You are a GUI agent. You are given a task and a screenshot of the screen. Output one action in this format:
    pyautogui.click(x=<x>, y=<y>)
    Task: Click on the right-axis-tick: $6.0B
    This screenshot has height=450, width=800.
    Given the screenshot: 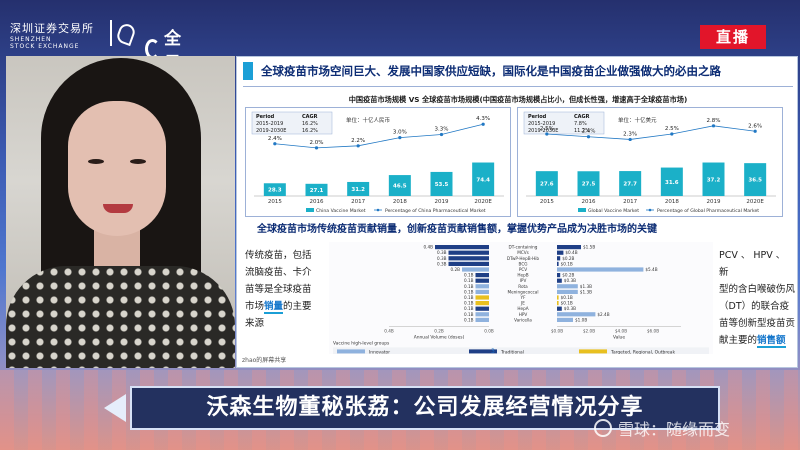 What is the action you would take?
    pyautogui.click(x=653, y=330)
    